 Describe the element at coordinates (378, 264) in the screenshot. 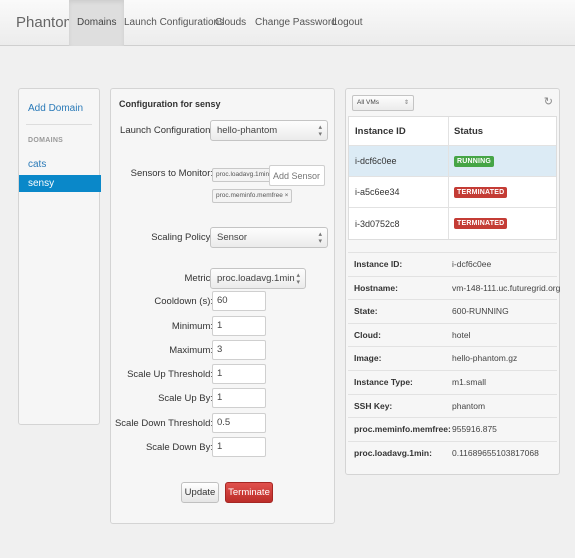

I see `detail-key: Instance ID:` at that location.